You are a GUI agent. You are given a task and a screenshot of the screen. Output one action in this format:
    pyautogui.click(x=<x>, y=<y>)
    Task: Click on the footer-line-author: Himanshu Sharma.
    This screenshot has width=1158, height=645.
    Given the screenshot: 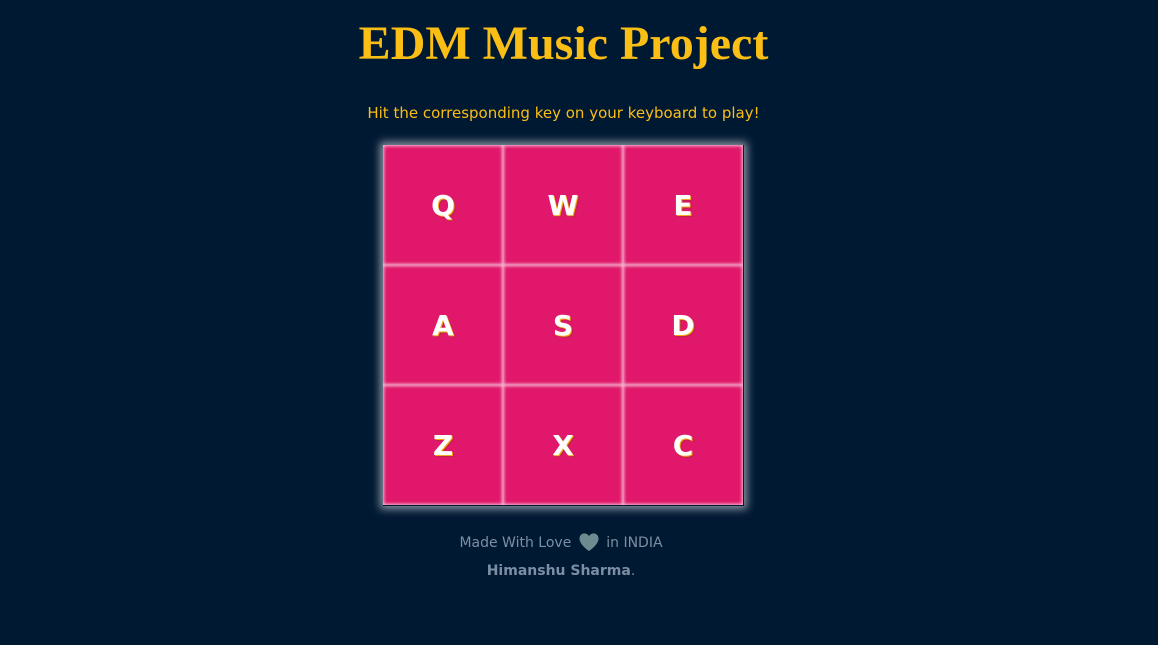 What is the action you would take?
    pyautogui.click(x=561, y=571)
    